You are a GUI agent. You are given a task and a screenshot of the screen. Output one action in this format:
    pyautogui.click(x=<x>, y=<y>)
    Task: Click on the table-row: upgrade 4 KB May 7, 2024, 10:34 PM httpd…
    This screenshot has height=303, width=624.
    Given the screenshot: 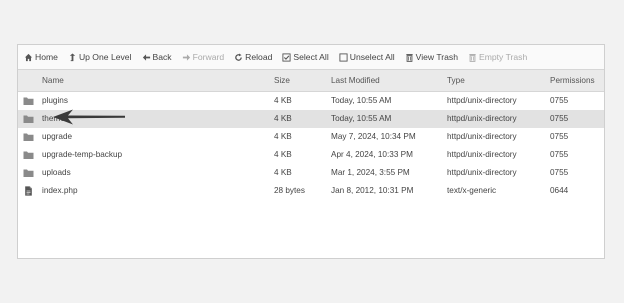 What is the action you would take?
    pyautogui.click(x=311, y=137)
    